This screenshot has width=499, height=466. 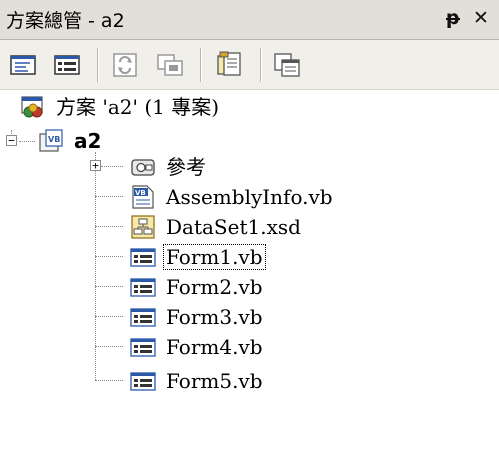 What do you see at coordinates (214, 257) in the screenshot?
I see `tree-node-label: Form1.vb` at bounding box center [214, 257].